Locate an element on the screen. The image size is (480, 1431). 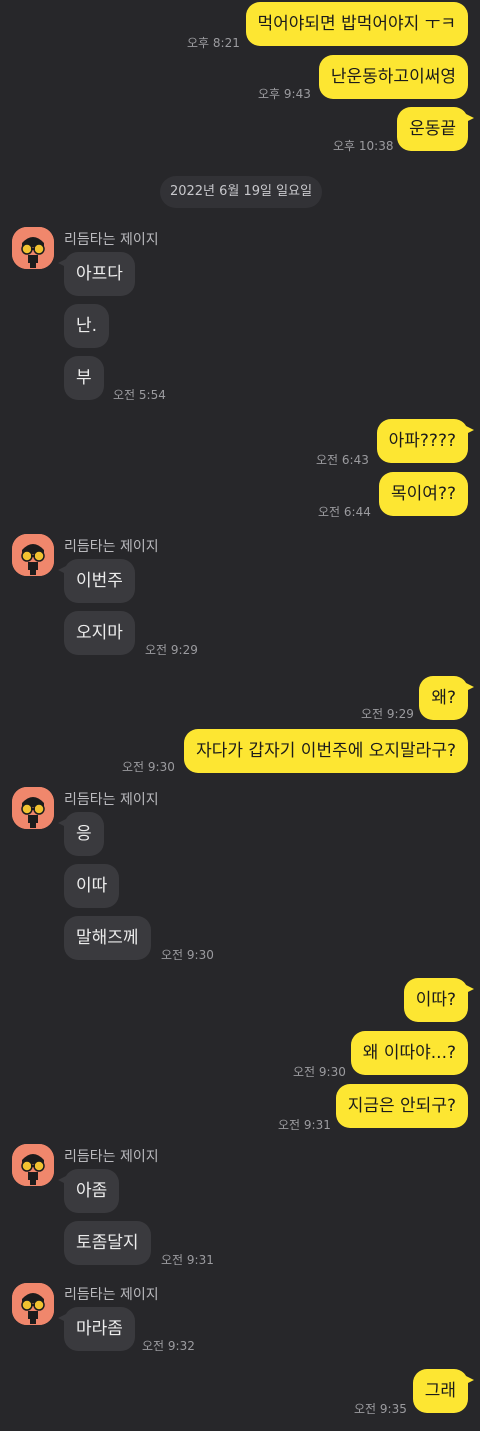
message-bubble-sent: 아파???? is located at coordinates (425, 441).